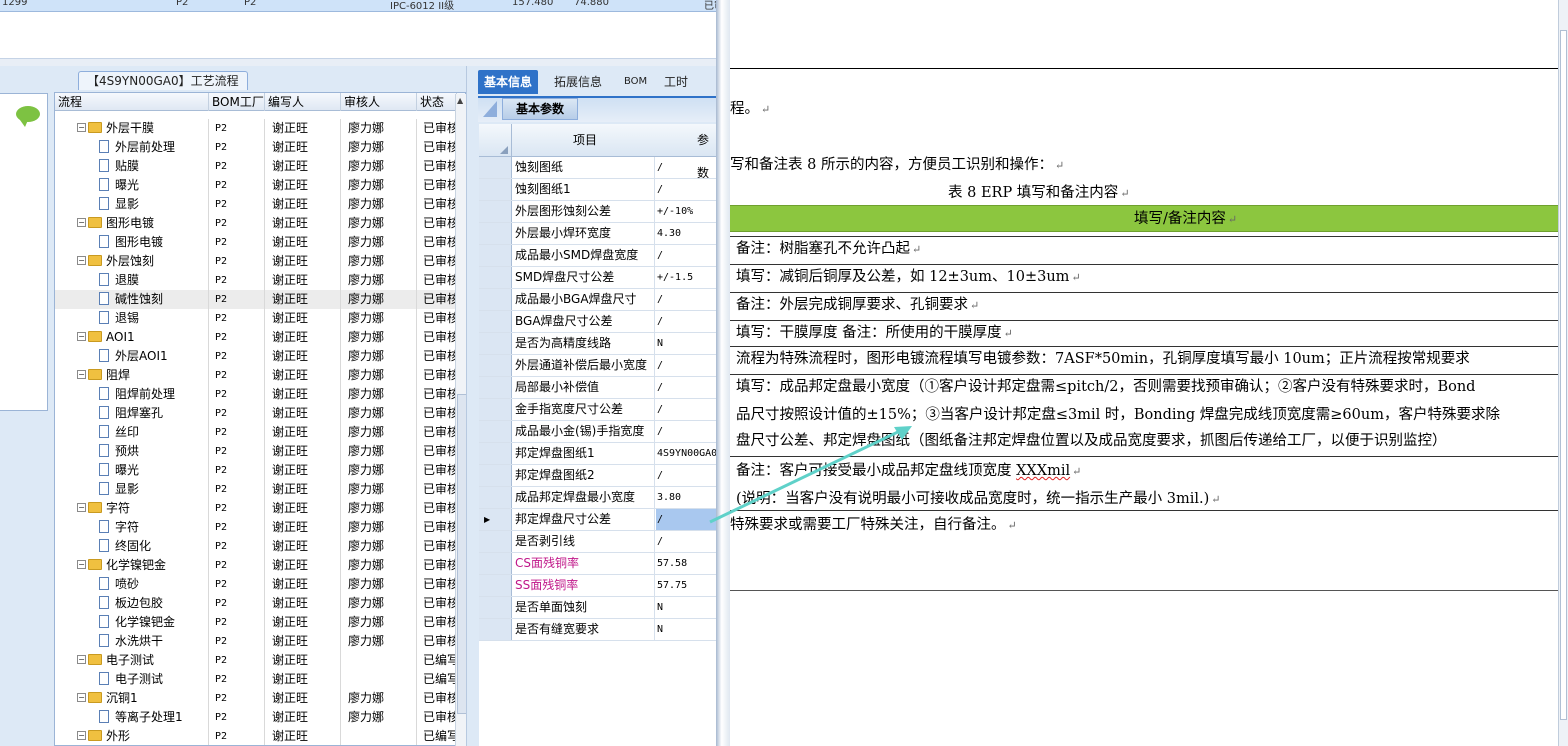 The width and height of the screenshot is (1568, 746). Describe the element at coordinates (599, 300) in the screenshot. I see `param-row: 成品最小BGA焊盘尺寸 /` at that location.